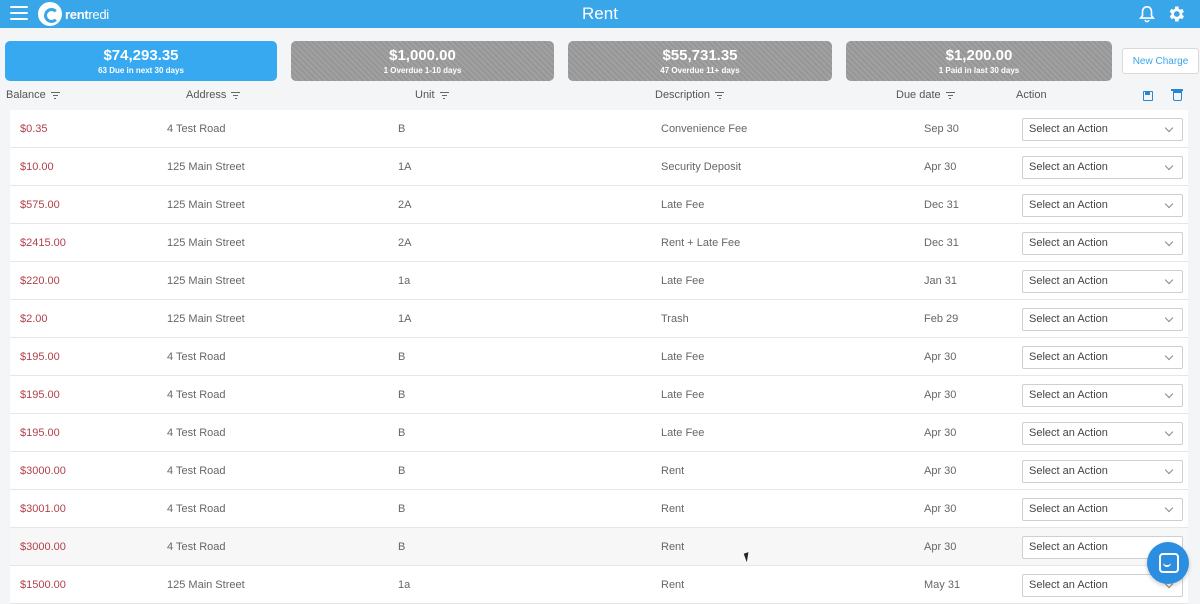 The image size is (1200, 604). Describe the element at coordinates (405, 243) in the screenshot. I see `unit-cell: 2A` at that location.